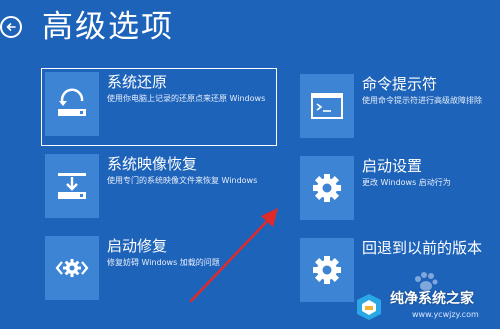 The width and height of the screenshot is (500, 329). Describe the element at coordinates (422, 248) in the screenshot. I see `option-title: 回退到以前的版本` at that location.